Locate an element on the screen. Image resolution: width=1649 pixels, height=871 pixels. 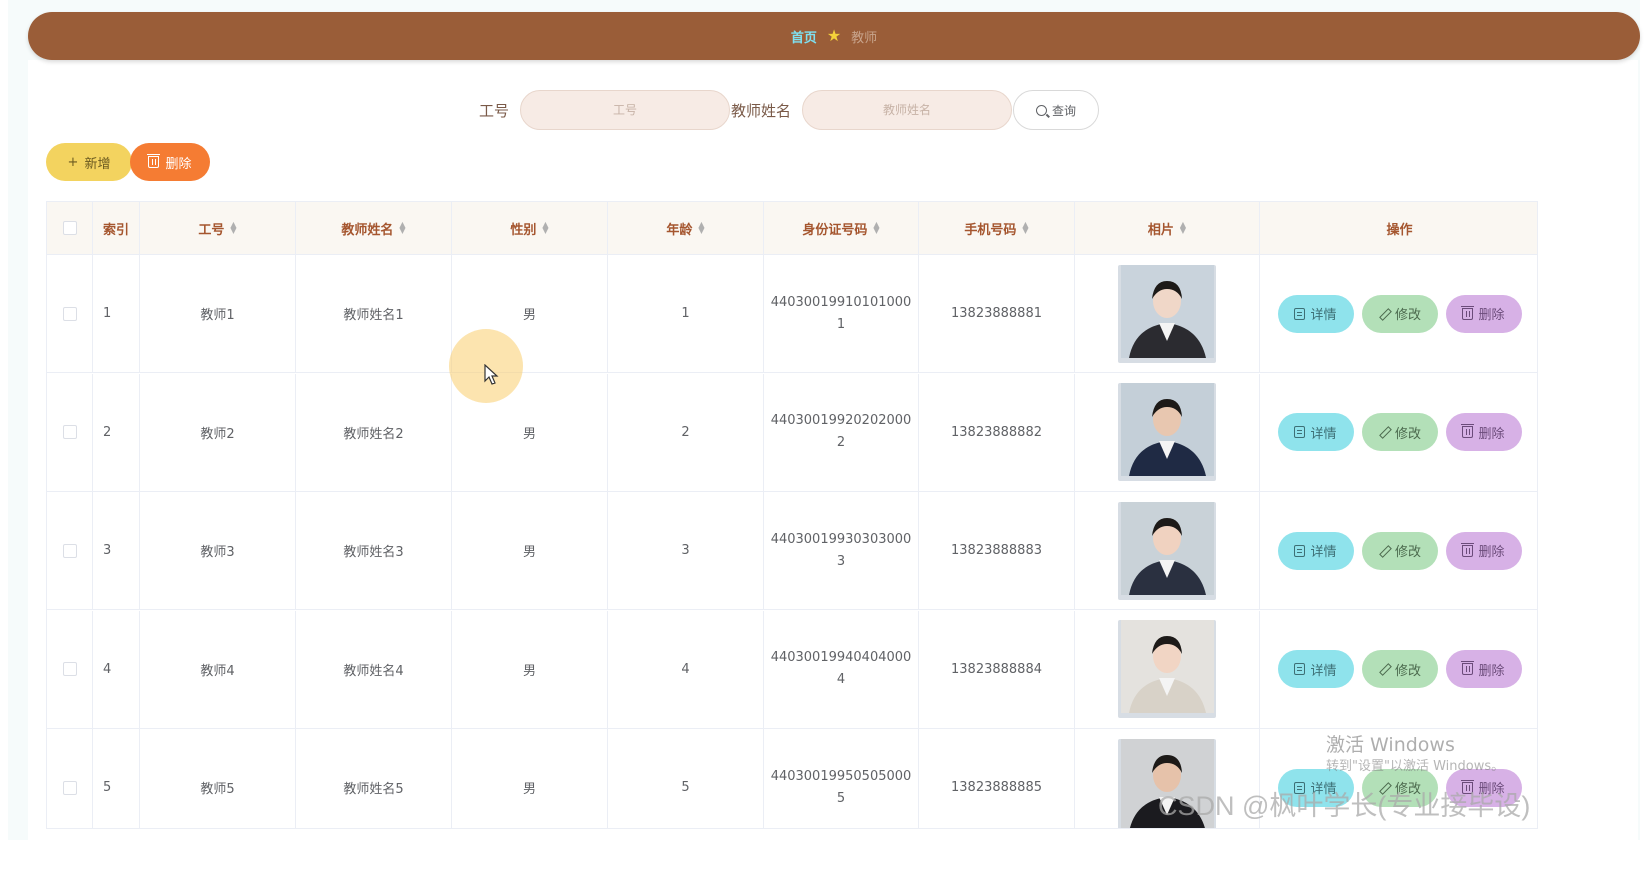
id-number-cell: 44030019920202000 2 is located at coordinates (841, 432).